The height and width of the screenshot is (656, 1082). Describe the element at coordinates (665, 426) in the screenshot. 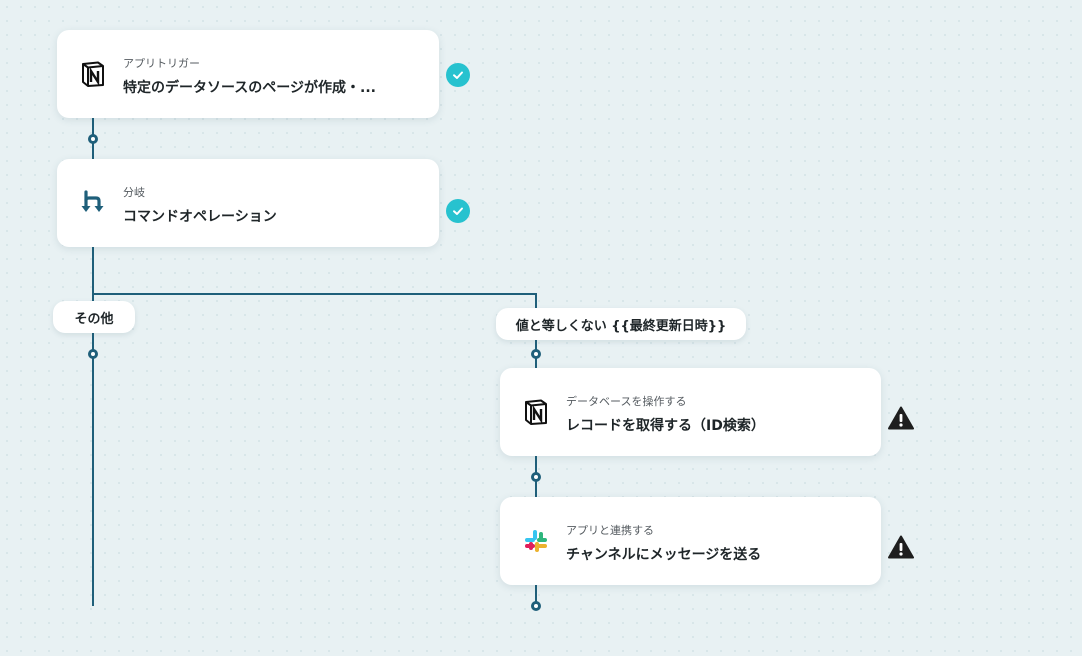

I see `notion-step-title: レコードを取得する（ID検索）` at that location.